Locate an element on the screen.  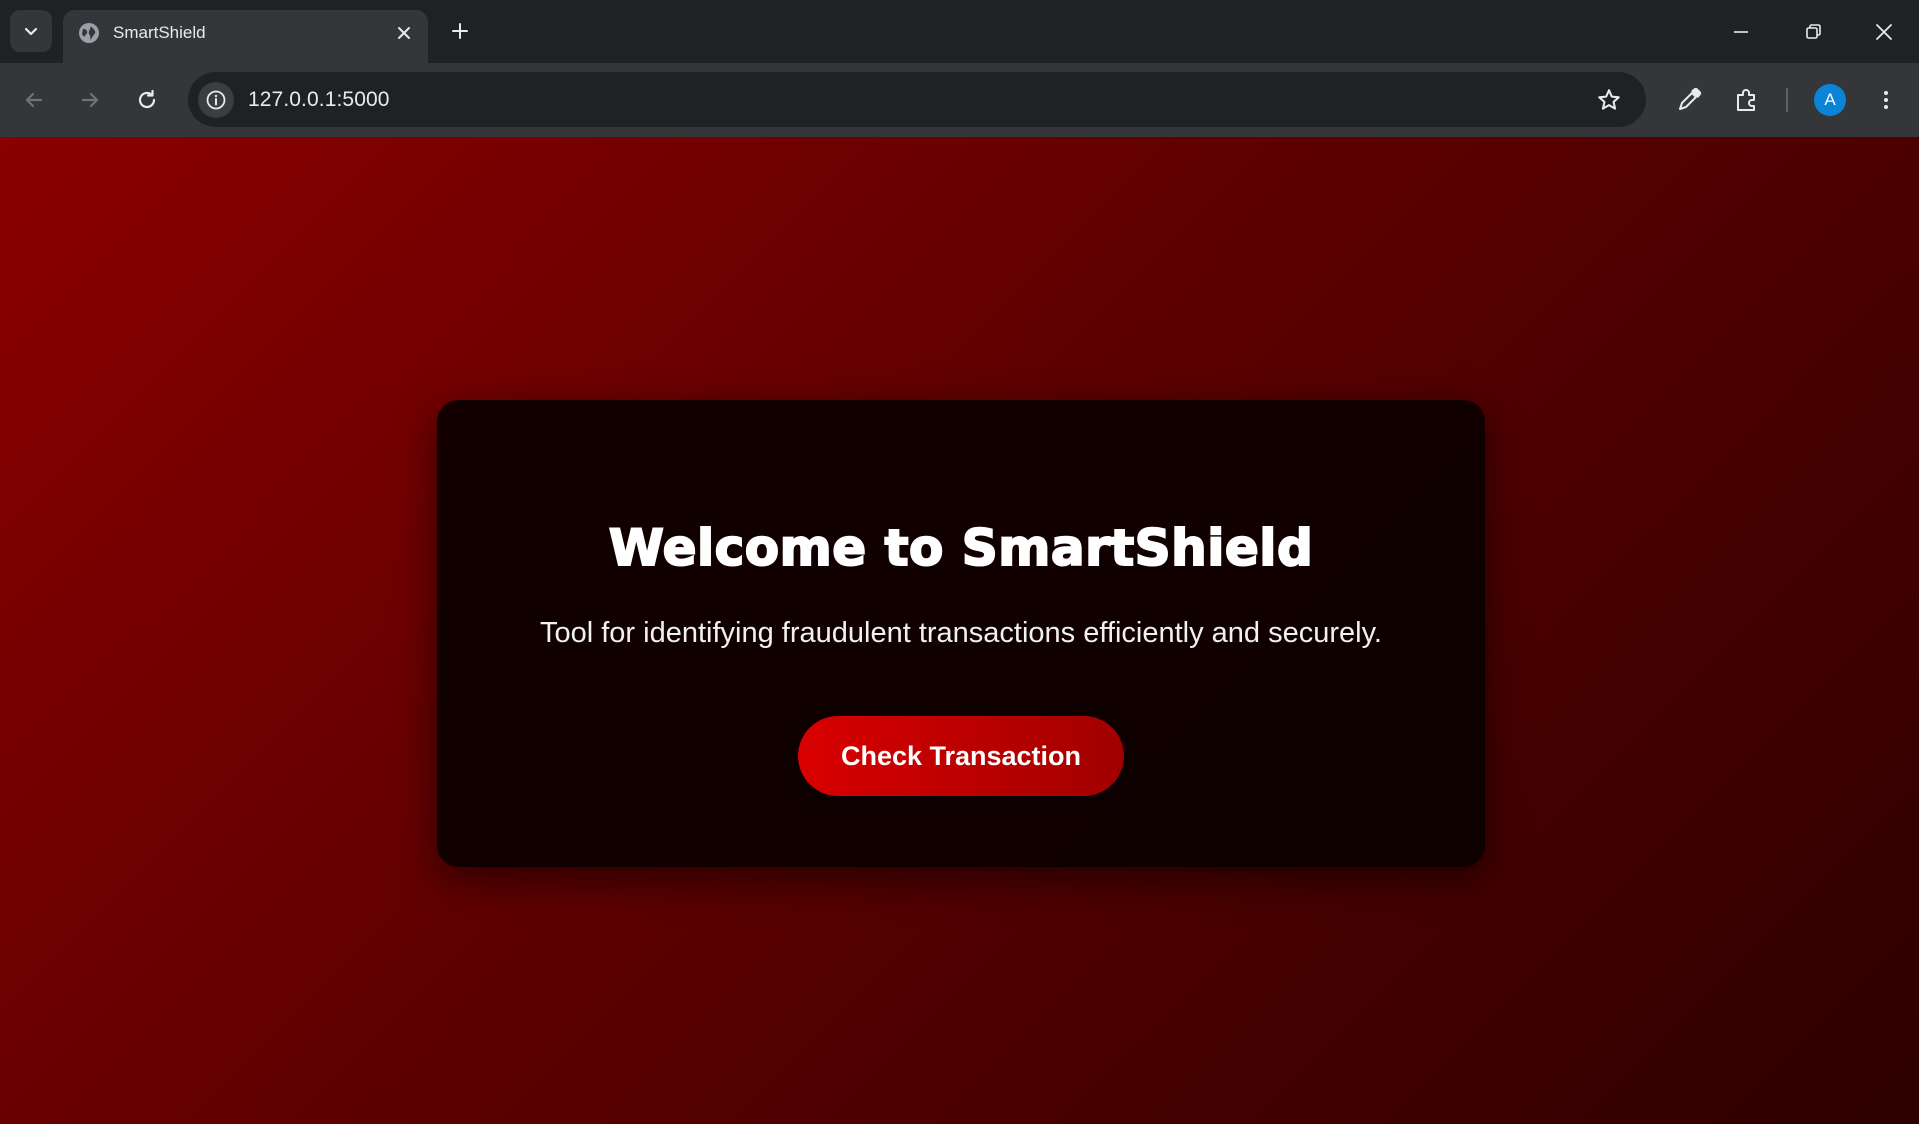
back-button is located at coordinates (34, 100).